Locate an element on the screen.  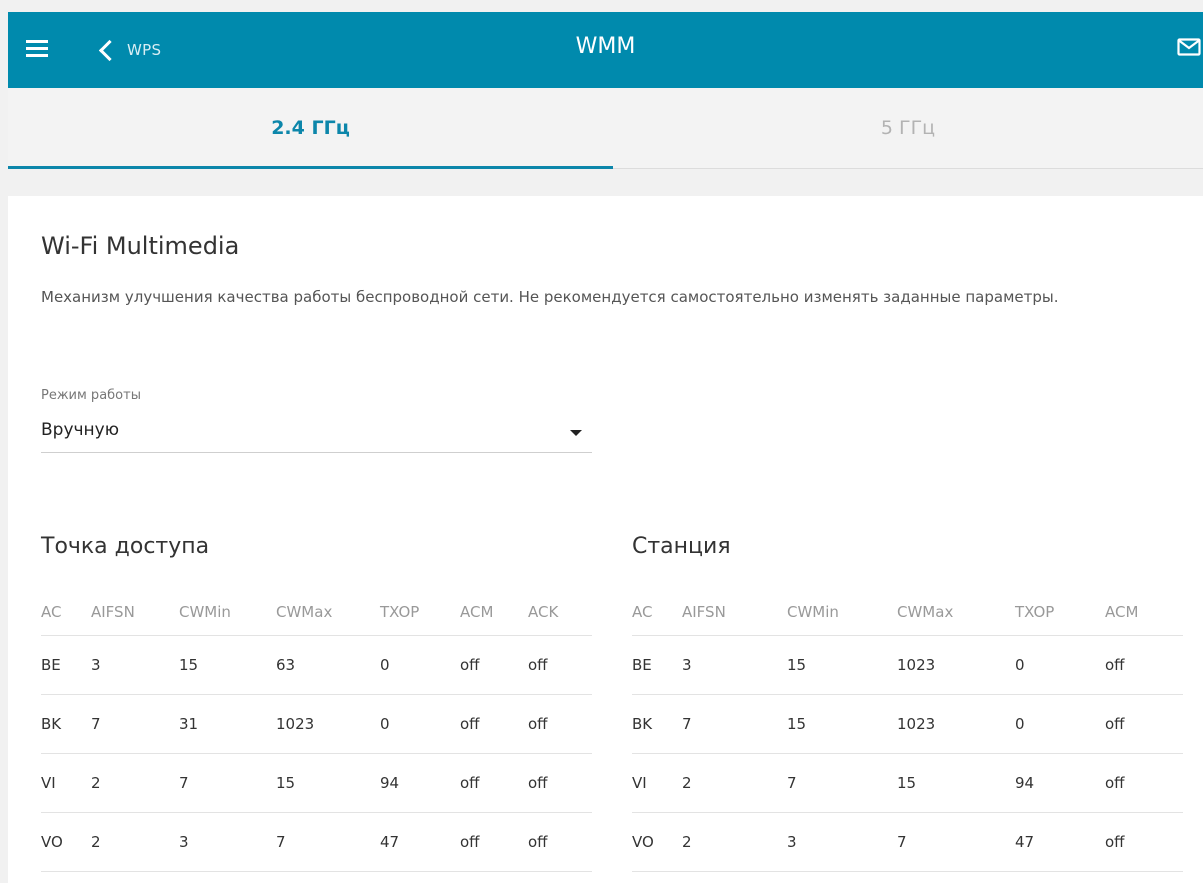
tab-5ghz: 5 ГГц is located at coordinates (908, 128).